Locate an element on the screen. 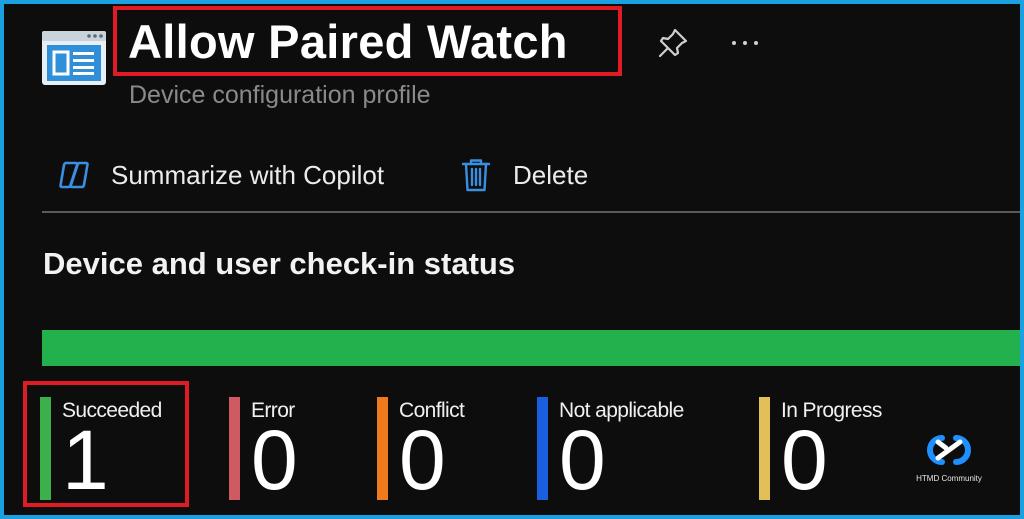  watermark-text: HTMD Community is located at coordinates (949, 478).